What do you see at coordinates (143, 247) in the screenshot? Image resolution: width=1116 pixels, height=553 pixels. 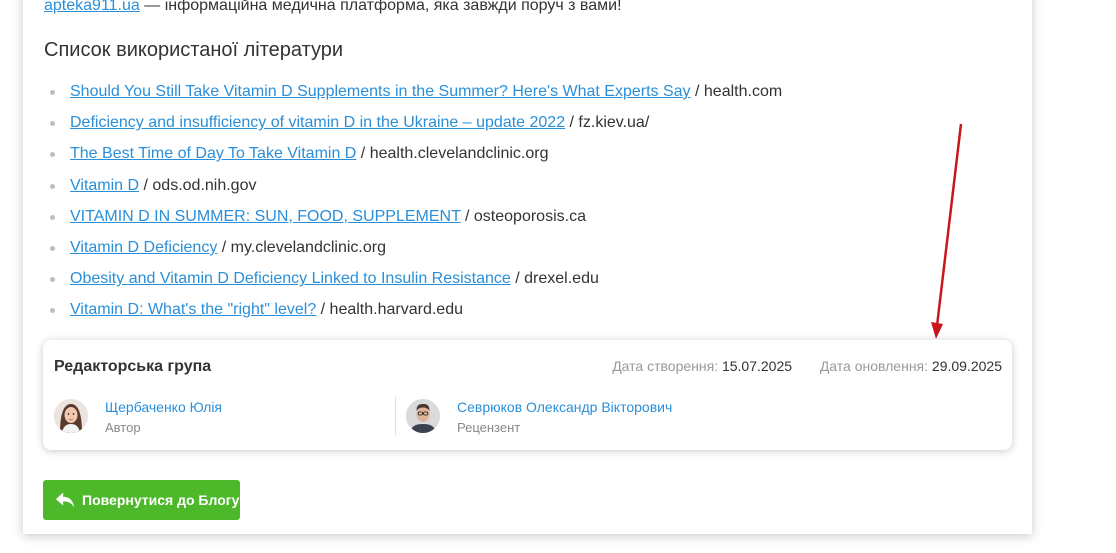 I see `reference-link: Vitamin D Deficiency` at bounding box center [143, 247].